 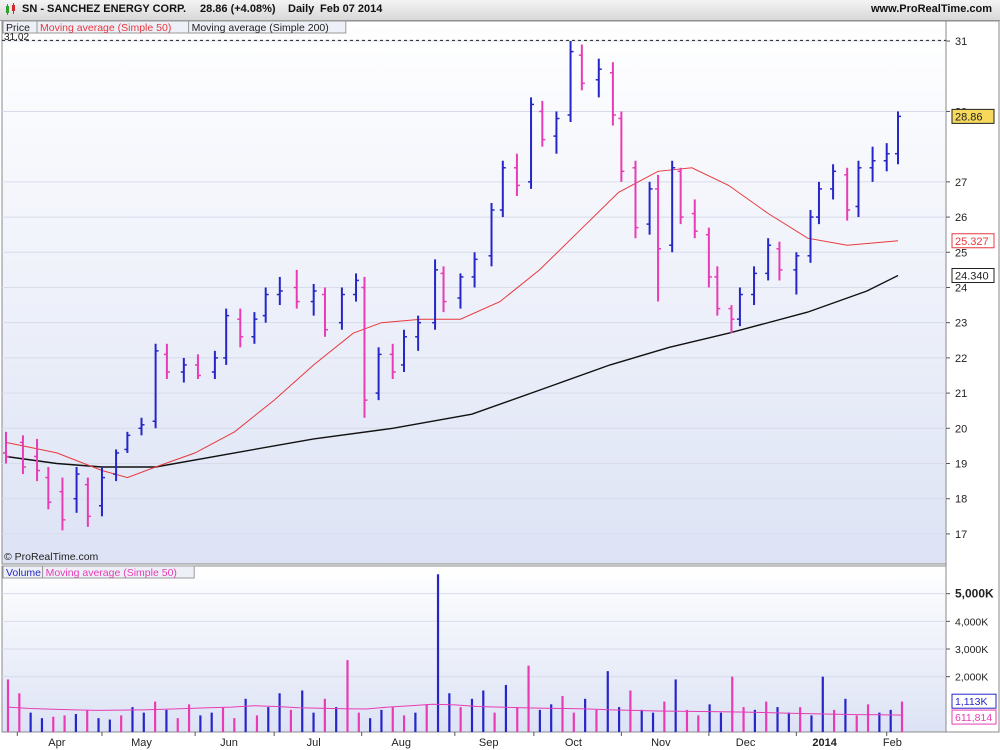 What do you see at coordinates (105, 28) in the screenshot?
I see `price-legend-label: Moving average (Simple 50)` at bounding box center [105, 28].